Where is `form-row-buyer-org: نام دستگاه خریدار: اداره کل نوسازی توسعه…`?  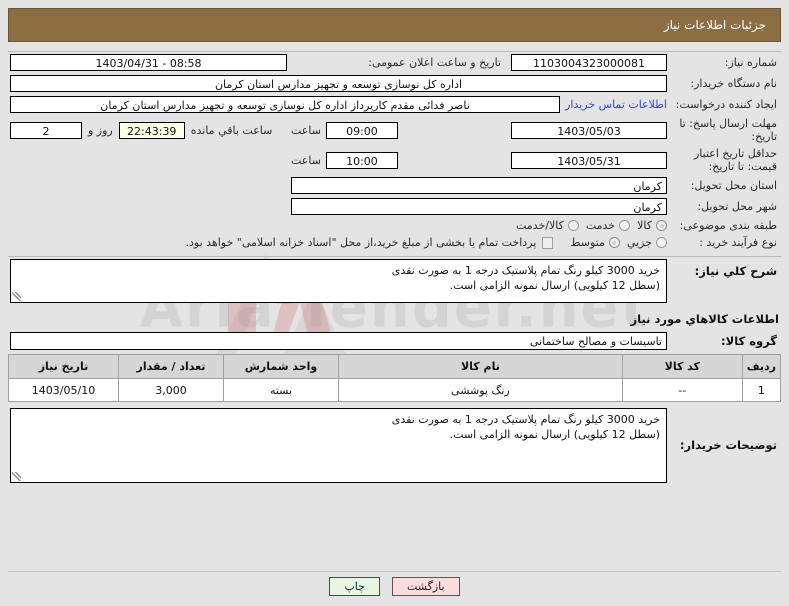
form-row-buyer-org: نام دستگاه خریدار: اداره کل نوسازی توسعه… is located at coordinates (394, 83).